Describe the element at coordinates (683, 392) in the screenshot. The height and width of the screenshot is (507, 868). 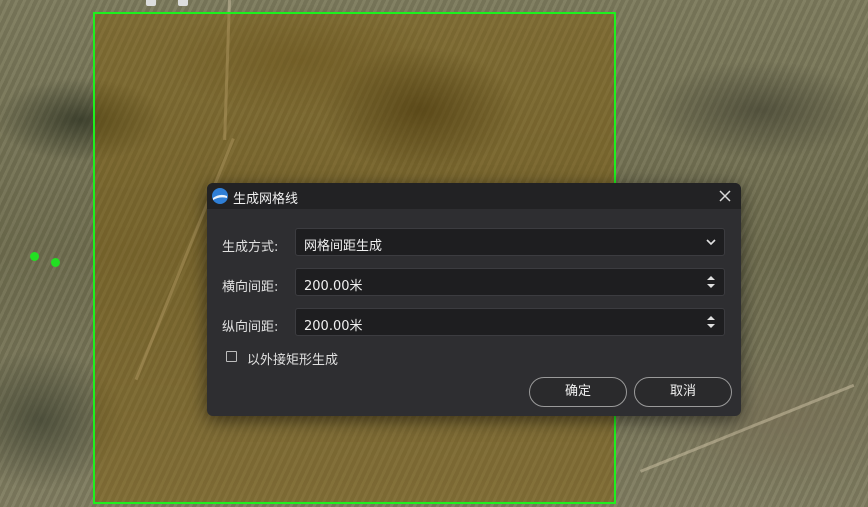
I see `cancel-button: 取消` at that location.